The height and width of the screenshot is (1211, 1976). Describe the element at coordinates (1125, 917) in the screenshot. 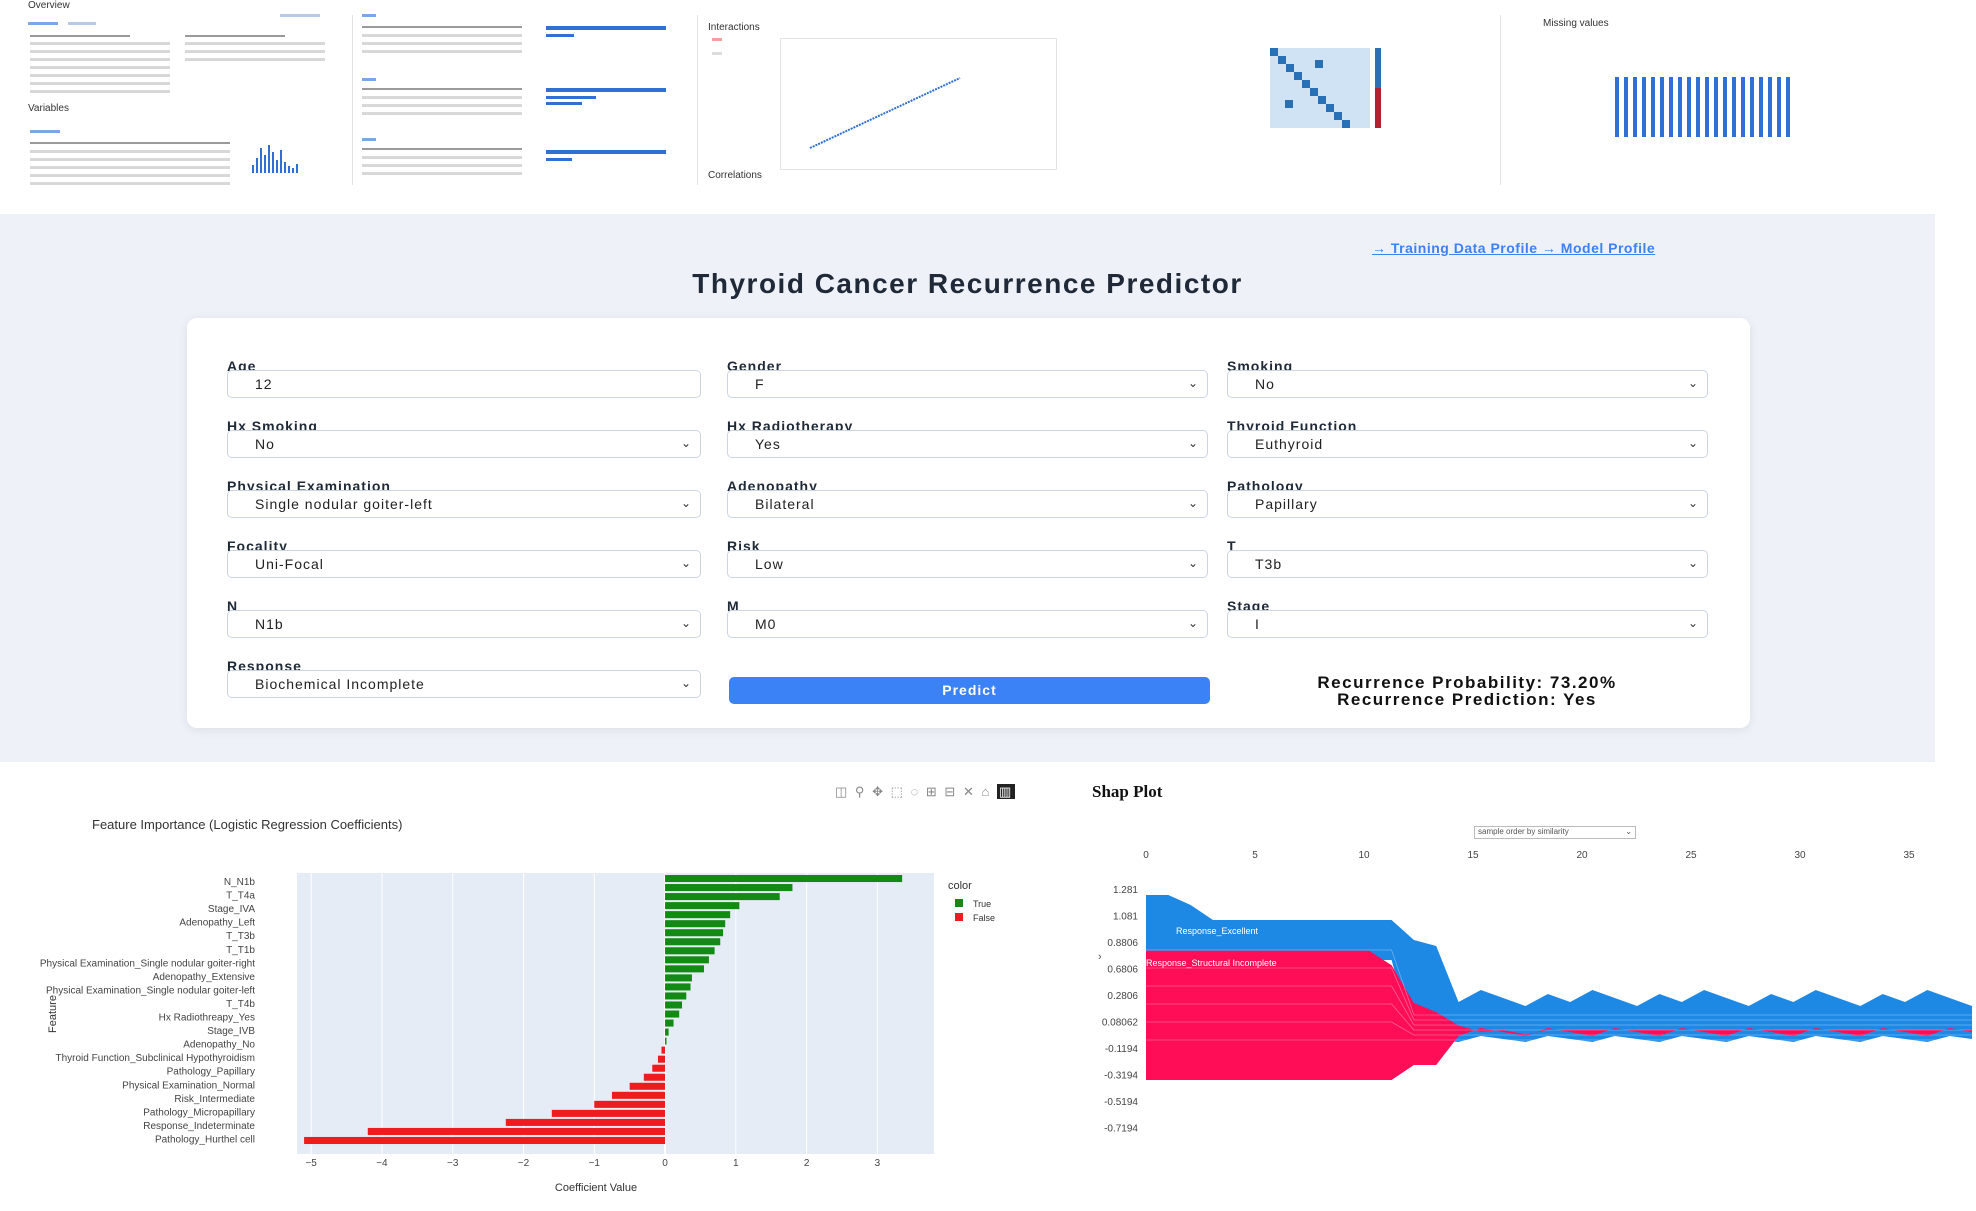

I see `y-tick-label: 1.081` at that location.